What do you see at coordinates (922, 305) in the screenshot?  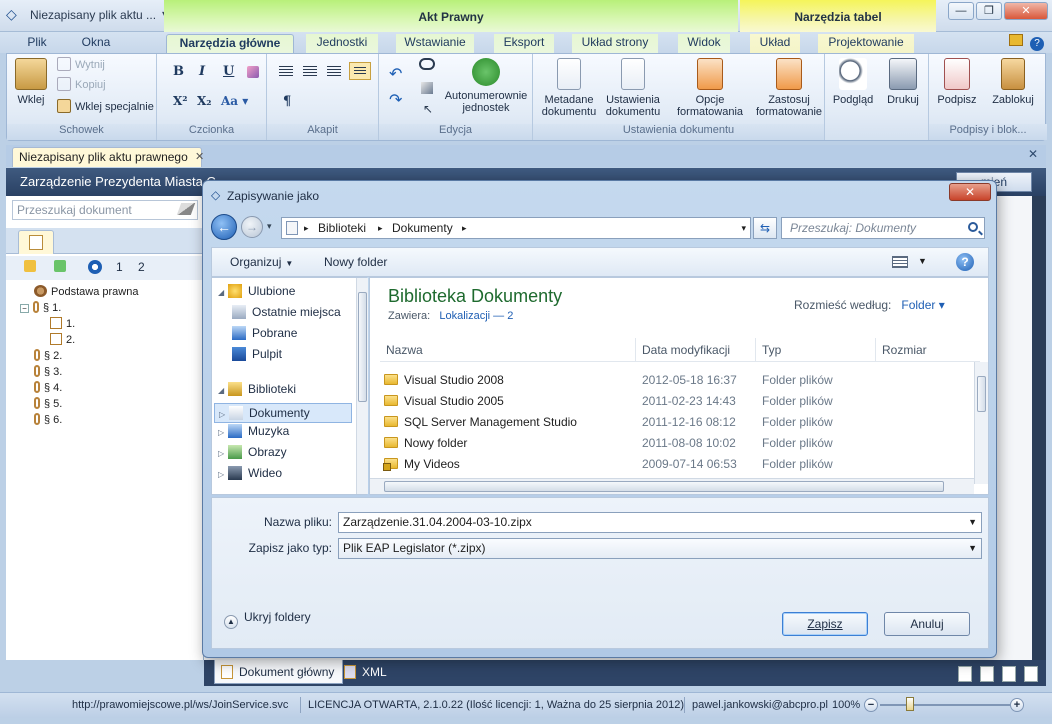 I see `arrange-dropdown: Folder ▾` at bounding box center [922, 305].